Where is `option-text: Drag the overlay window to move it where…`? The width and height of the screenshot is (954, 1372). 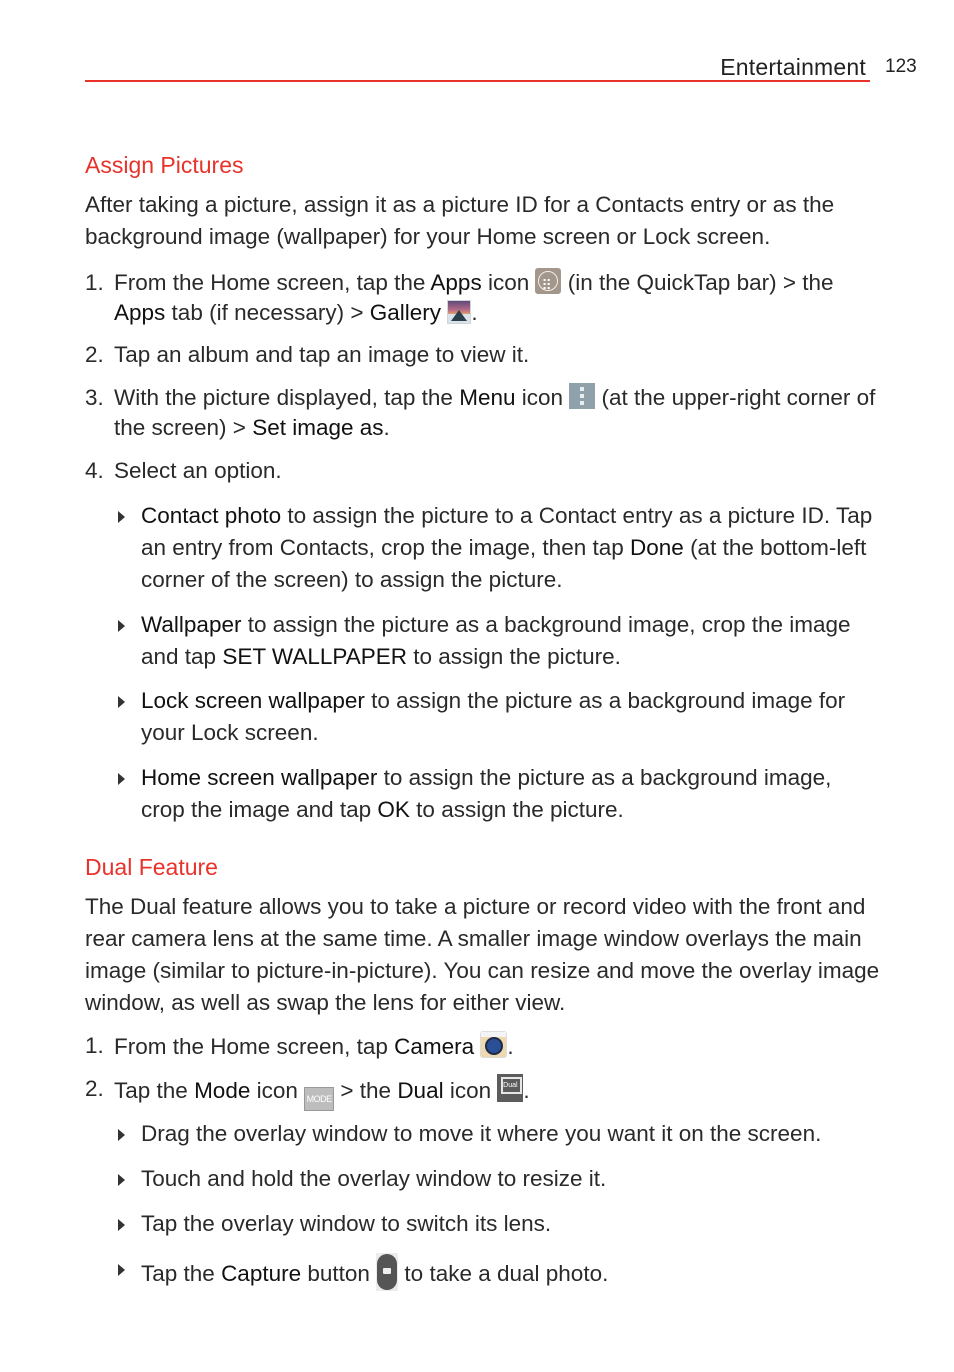 option-text: Drag the overlay window to move it where… is located at coordinates (481, 1133).